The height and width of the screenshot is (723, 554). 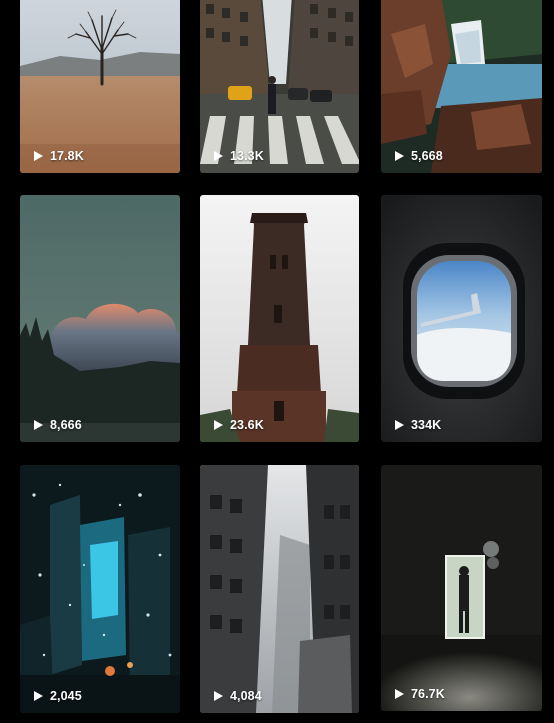 I want to click on airplane-window-thumbnail, so click(x=461, y=318).